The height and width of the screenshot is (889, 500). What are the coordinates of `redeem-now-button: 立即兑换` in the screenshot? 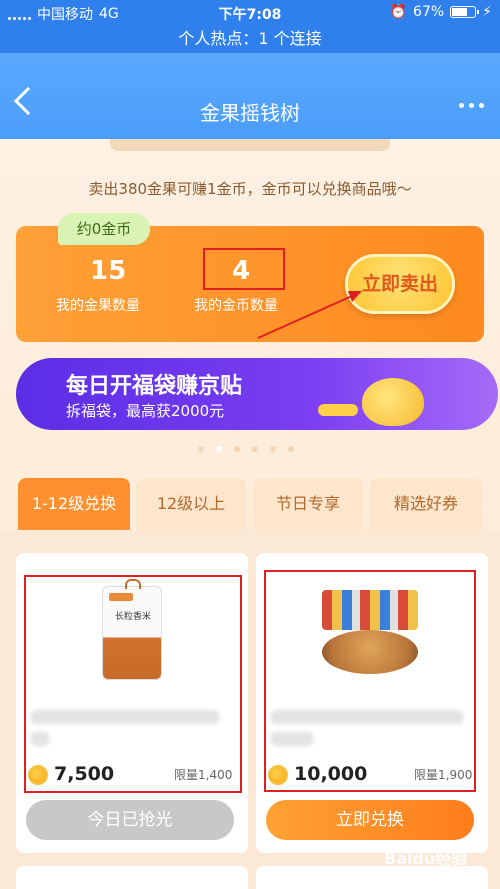 It's located at (370, 820).